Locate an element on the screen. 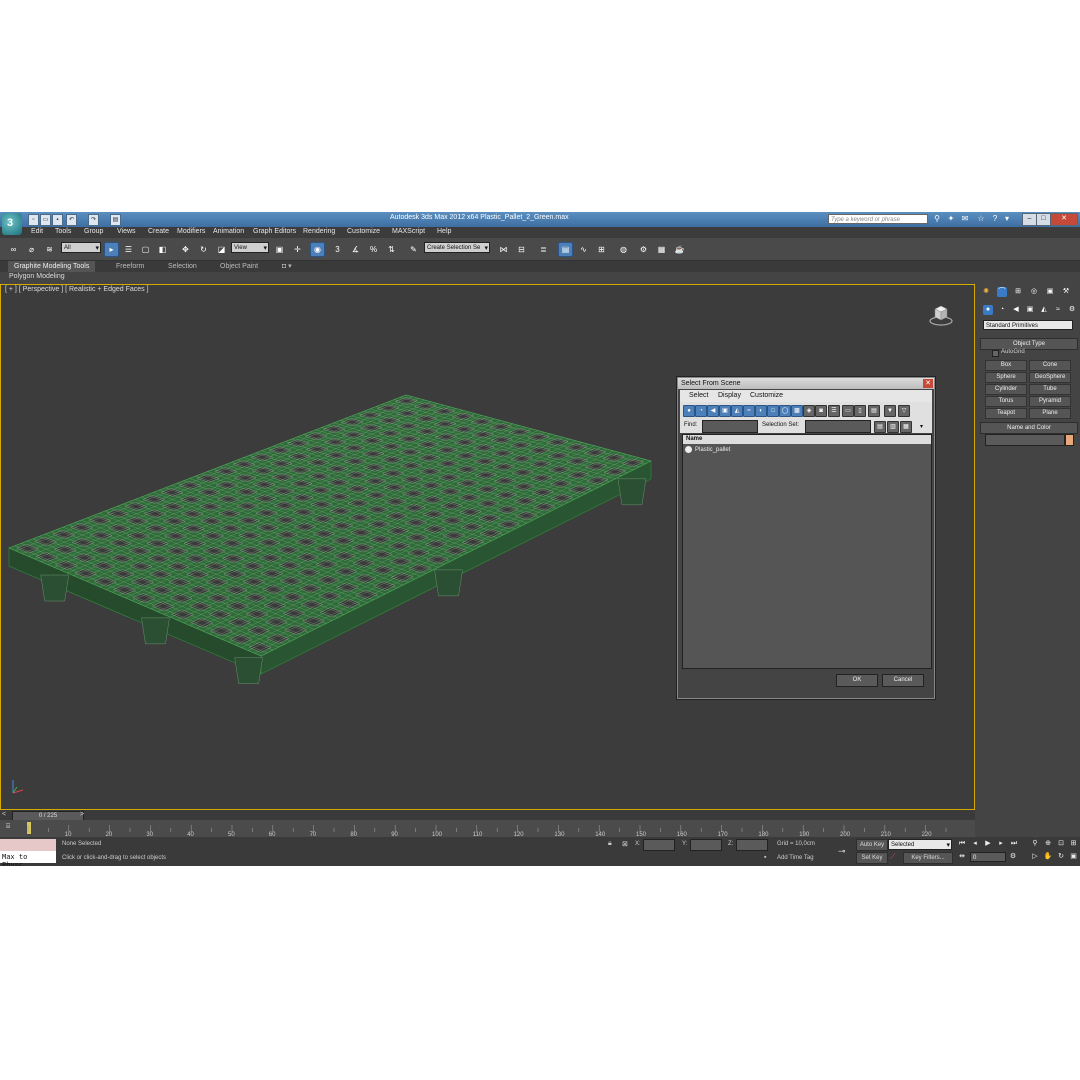 The width and height of the screenshot is (1080, 1080). tab-freeform: Freeform is located at coordinates (130, 266).